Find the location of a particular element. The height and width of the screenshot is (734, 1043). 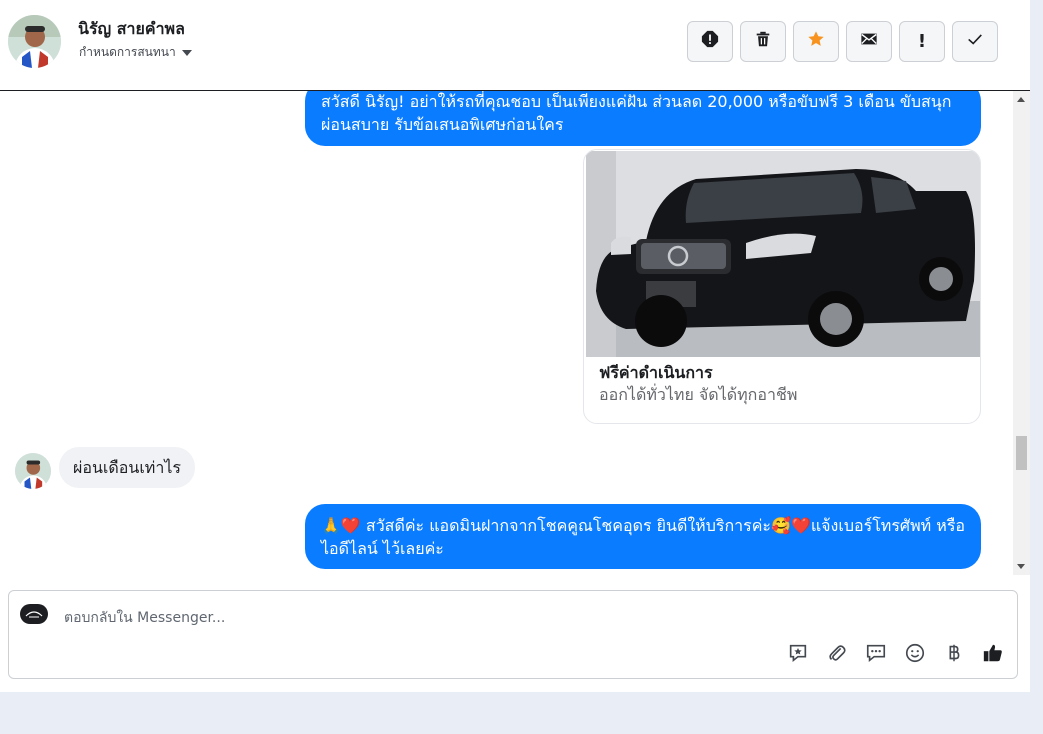

mail-button is located at coordinates (869, 41).